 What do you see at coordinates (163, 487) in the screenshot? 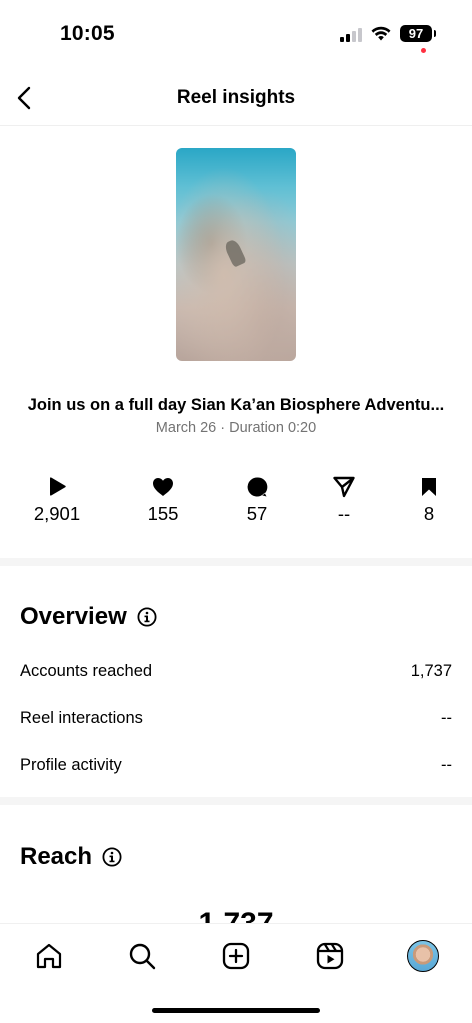
I see `heart-icon` at bounding box center [163, 487].